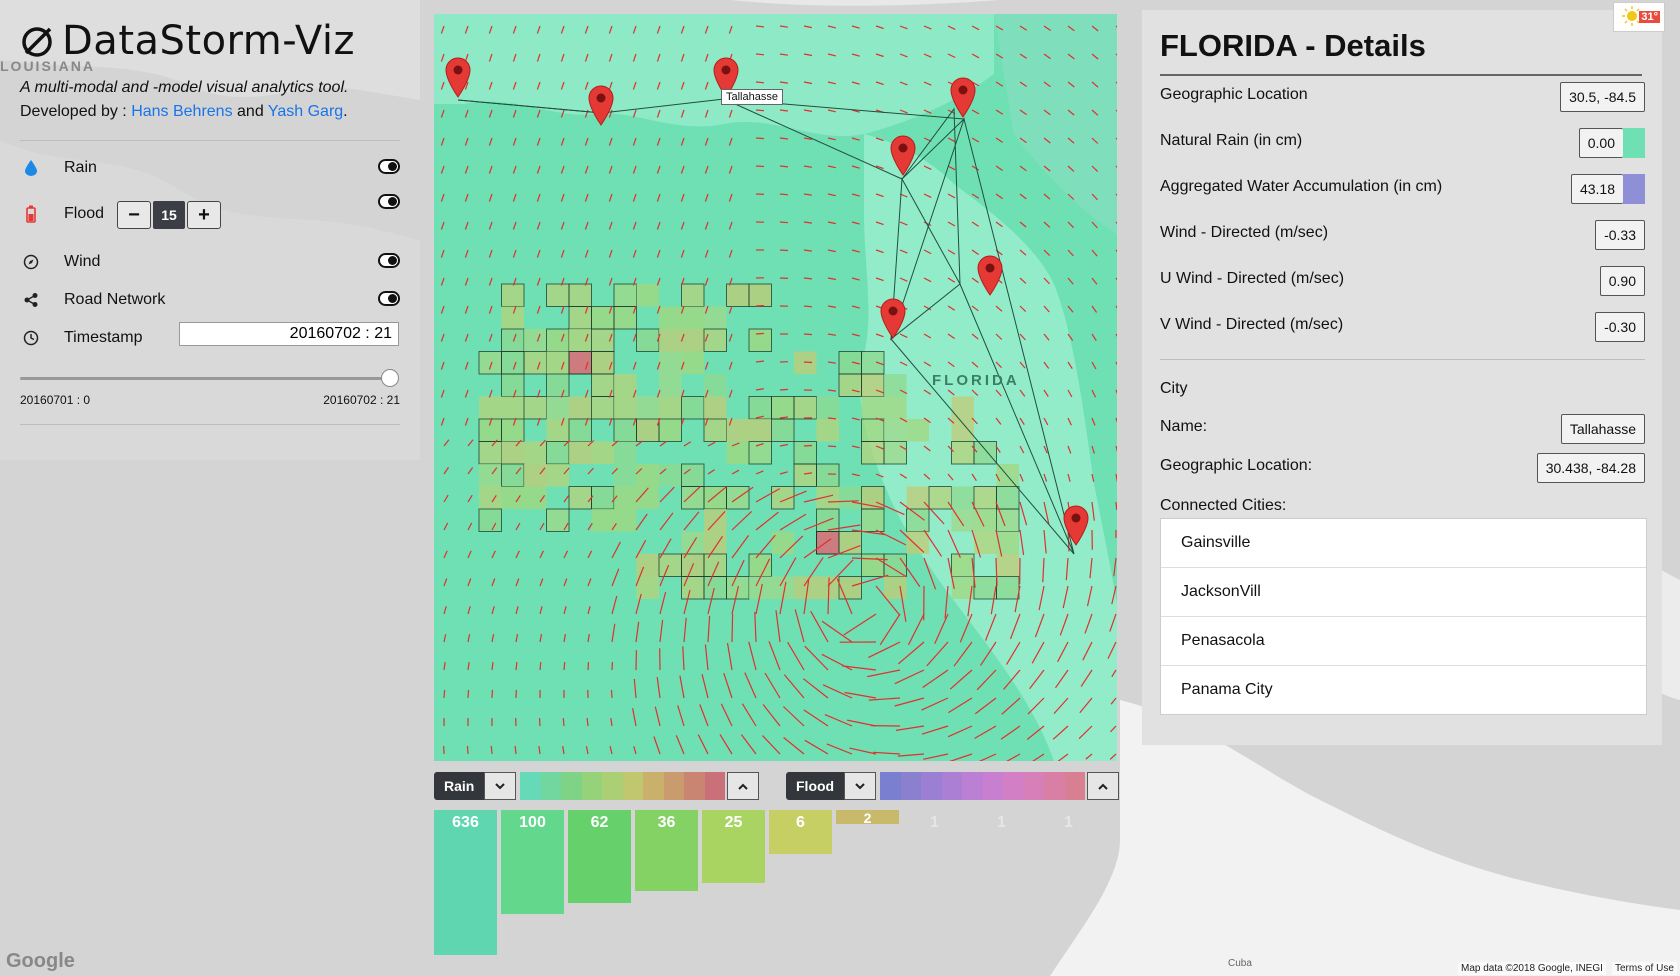  What do you see at coordinates (1403, 543) in the screenshot?
I see `list-item: Gainsville` at bounding box center [1403, 543].